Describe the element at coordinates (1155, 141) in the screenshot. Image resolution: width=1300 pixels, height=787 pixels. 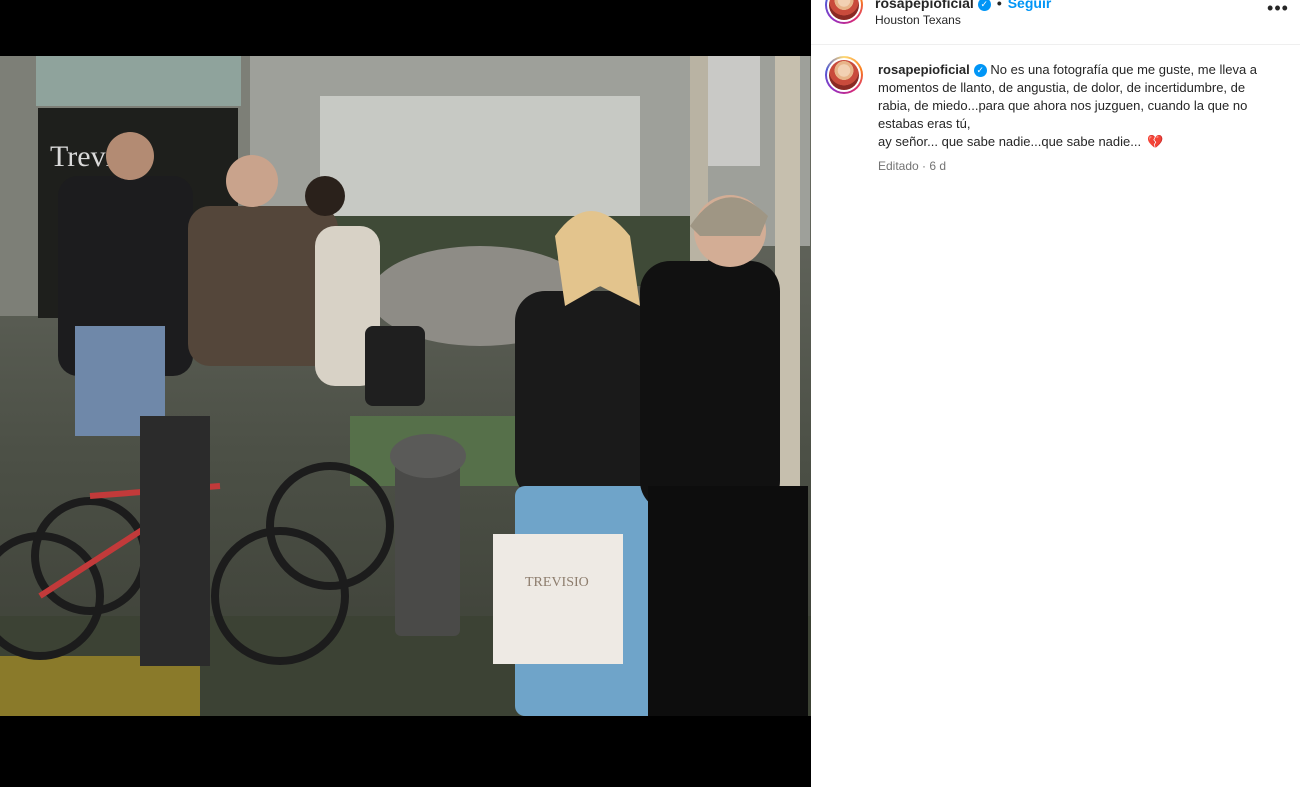
I see `broken-heart-icon: 💔` at that location.